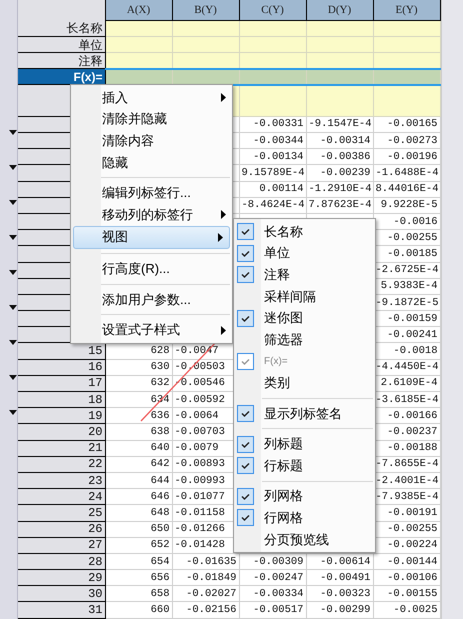 This screenshot has width=463, height=619. I want to click on row-number: 17, so click(61, 383).